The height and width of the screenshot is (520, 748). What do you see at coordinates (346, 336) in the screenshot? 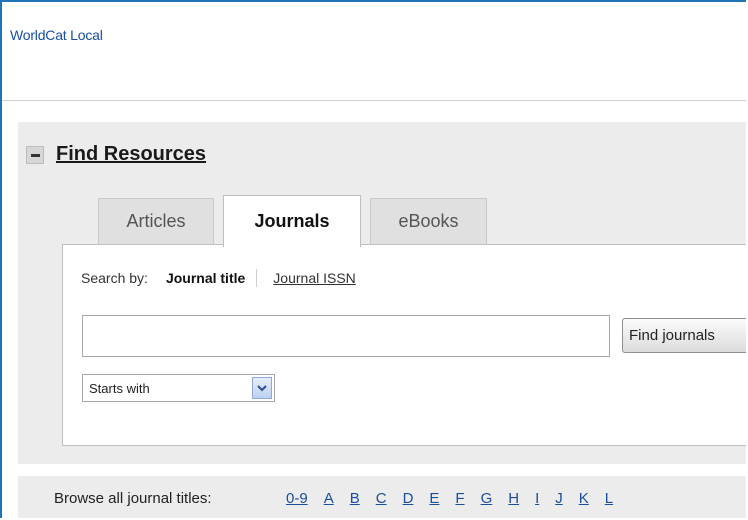
I see `journal-search-input` at bounding box center [346, 336].